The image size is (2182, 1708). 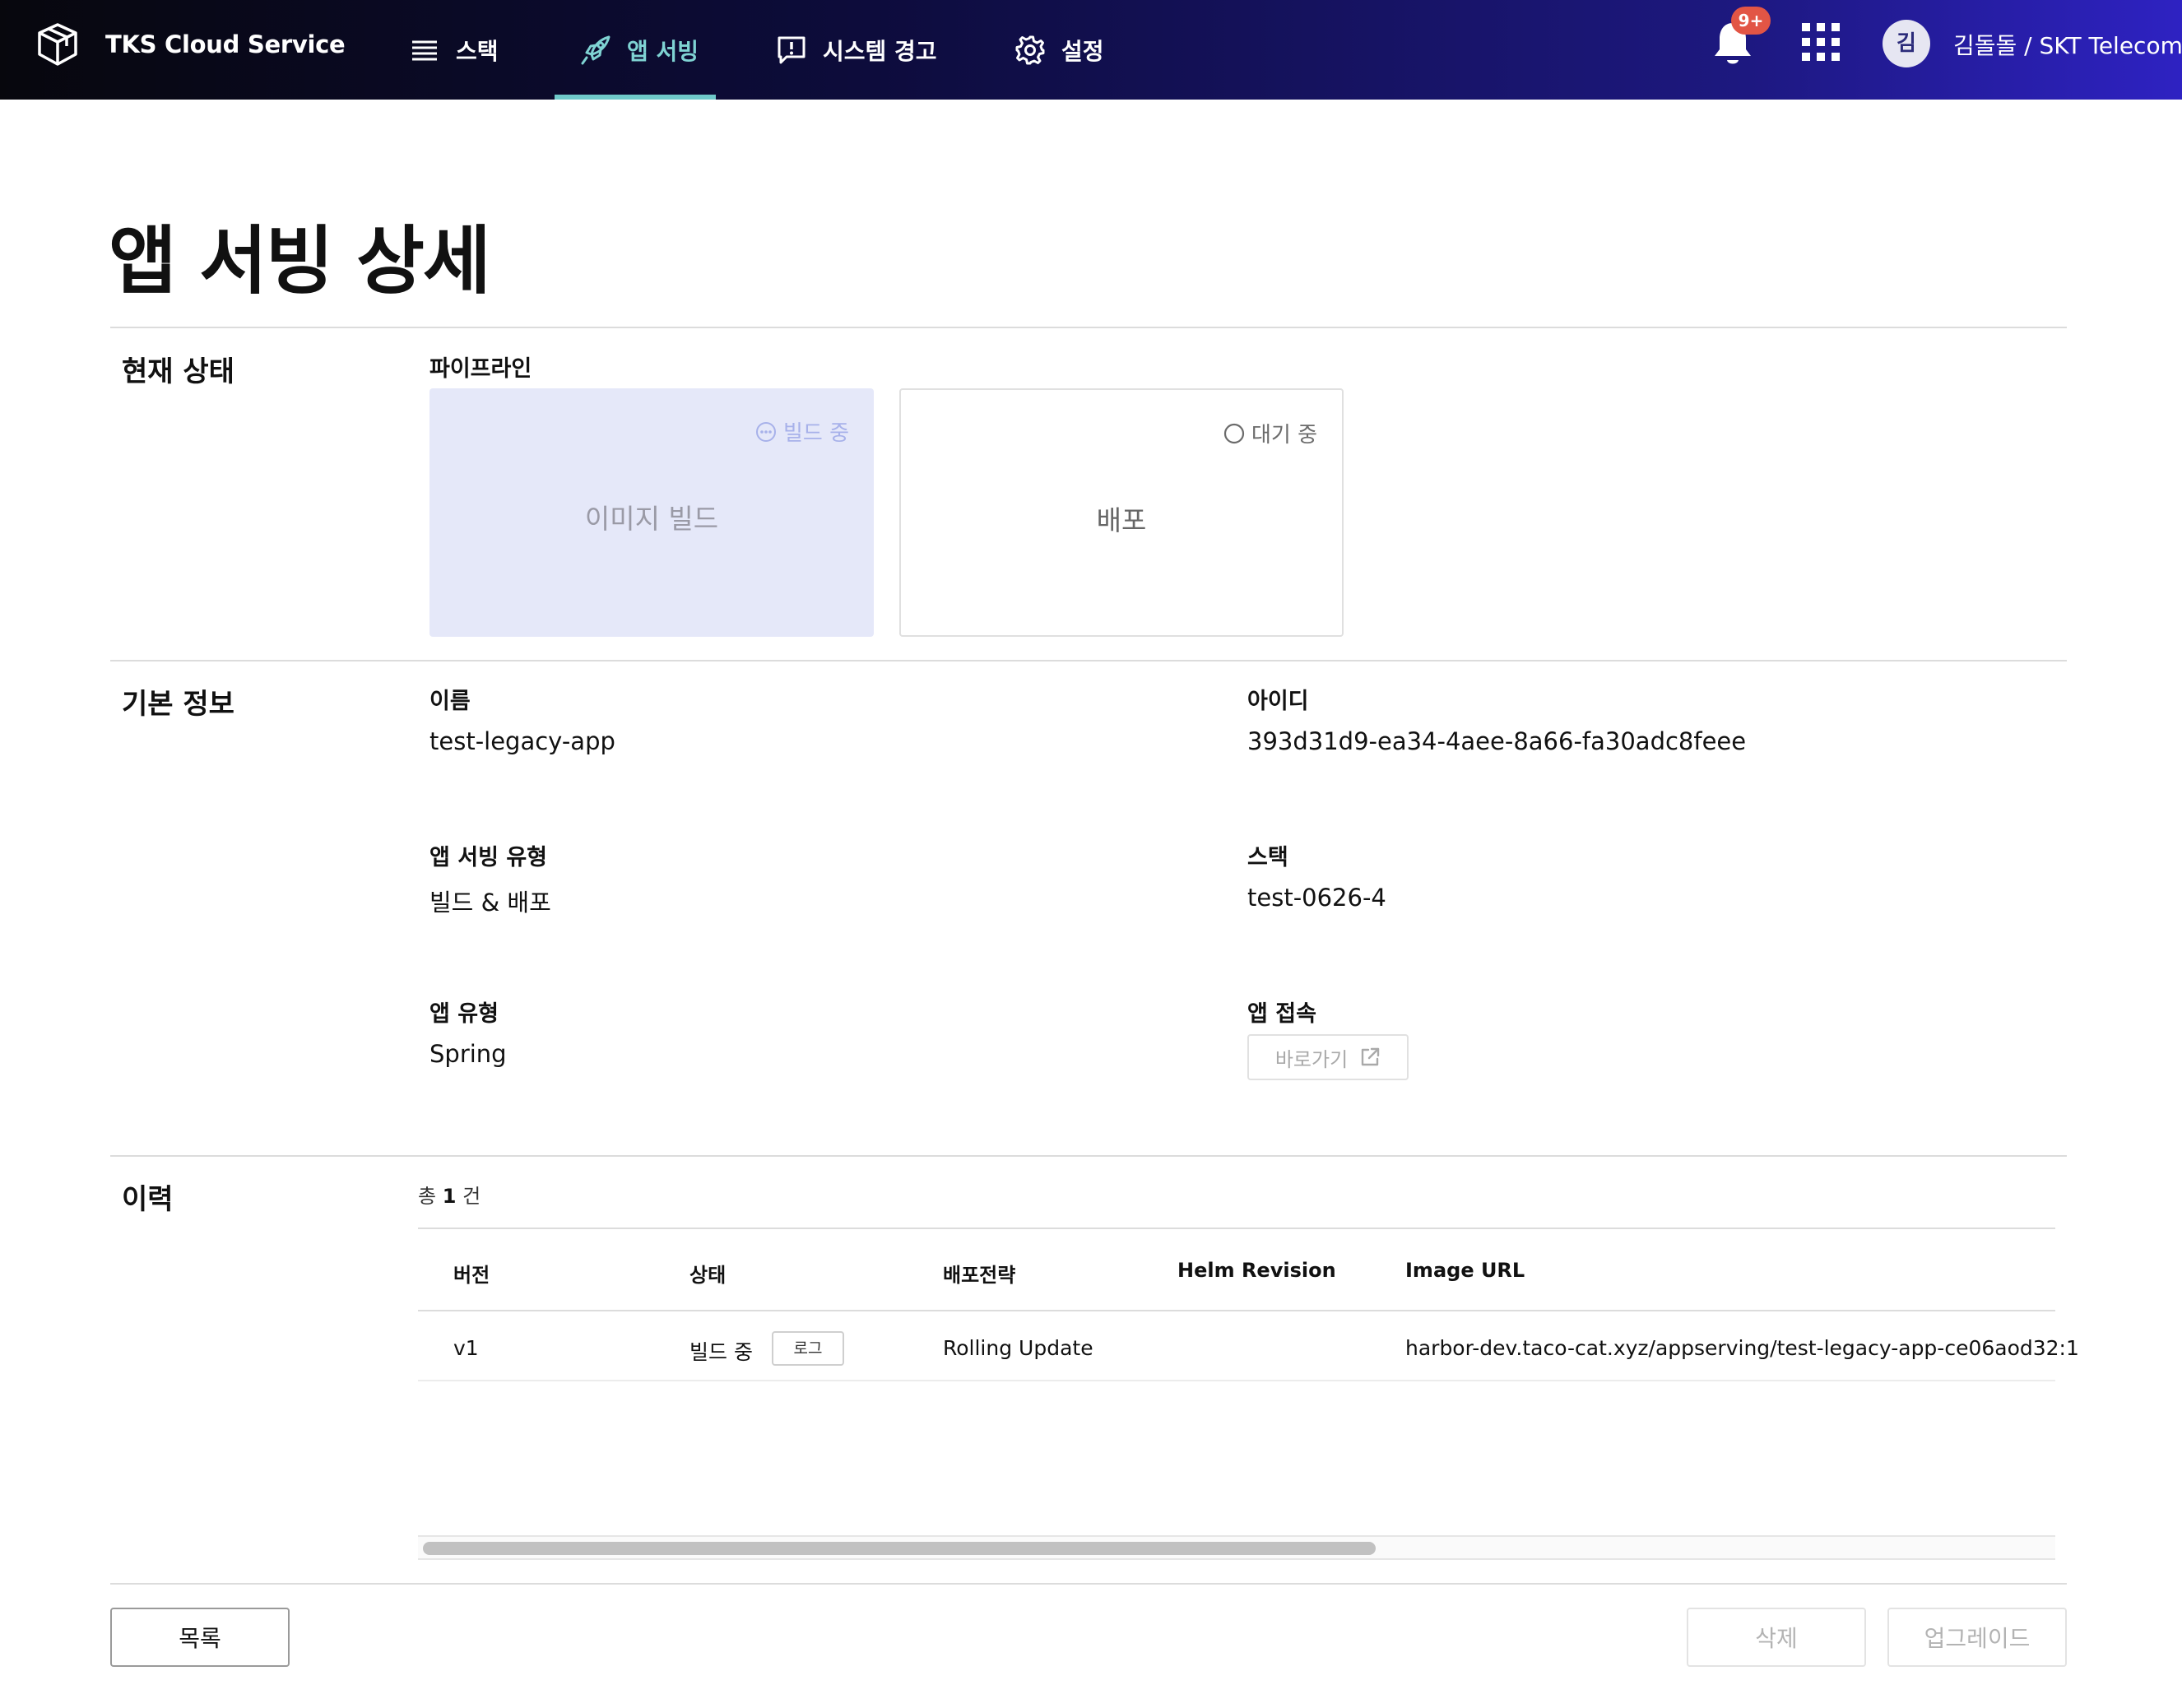 I want to click on count-prefix: 총, so click(x=427, y=1197).